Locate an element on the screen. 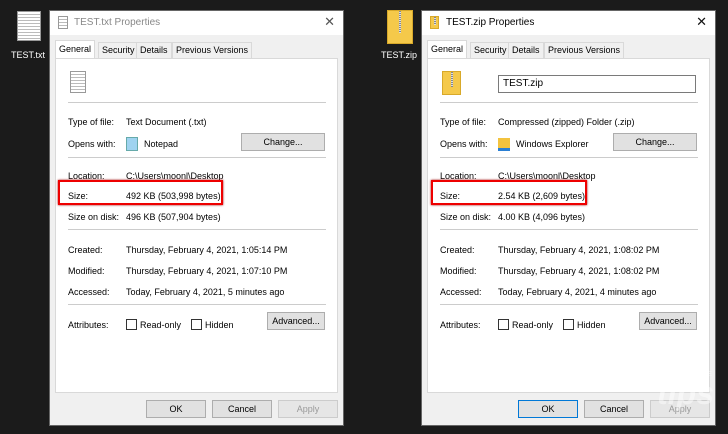 Image resolution: width=728 pixels, height=434 pixels. file-name-input: TEST.zip is located at coordinates (597, 84).